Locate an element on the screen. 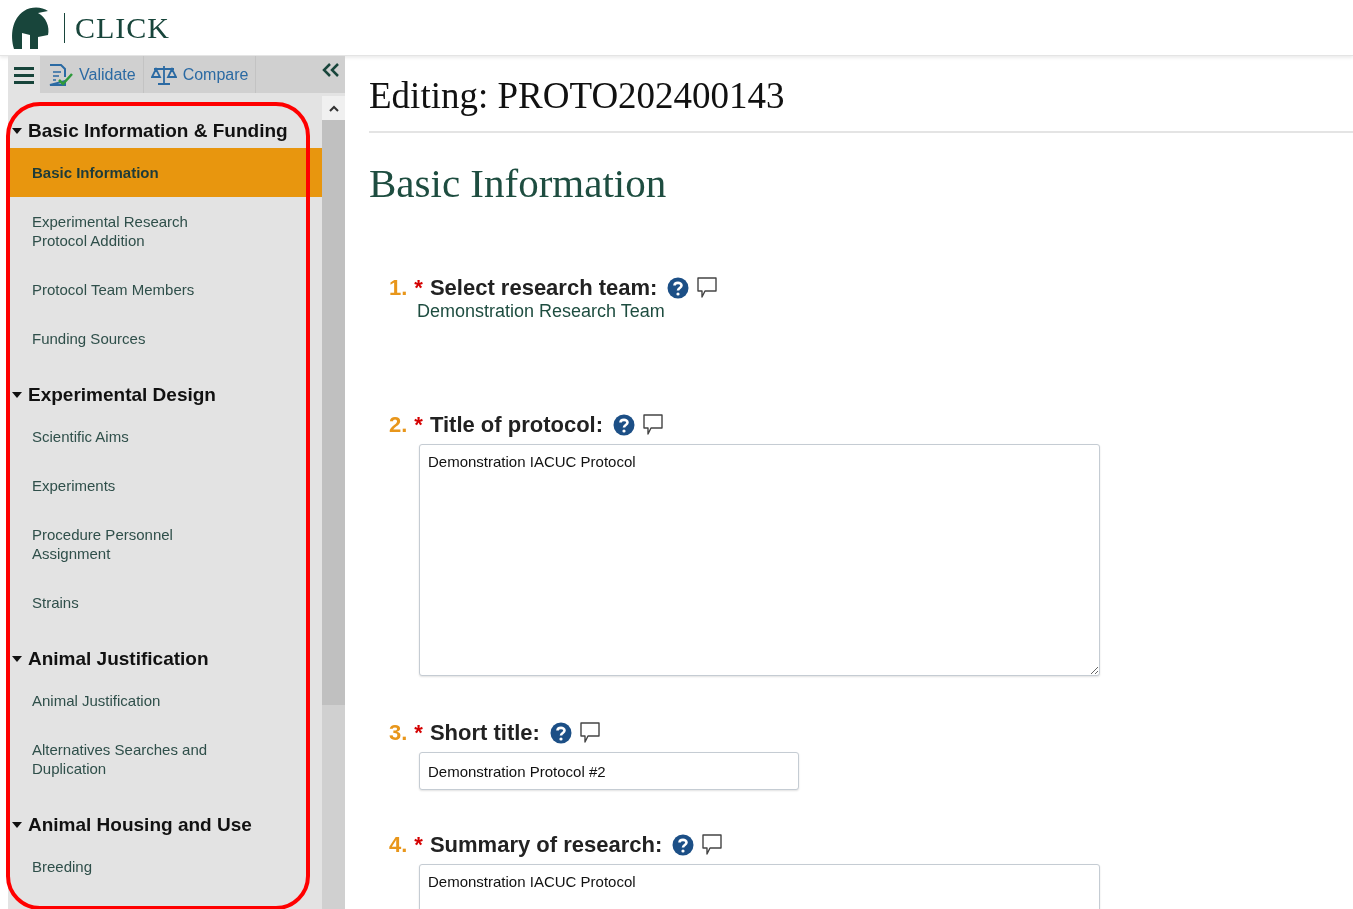 The height and width of the screenshot is (909, 1353). nav-item: Strains is located at coordinates (125, 602).